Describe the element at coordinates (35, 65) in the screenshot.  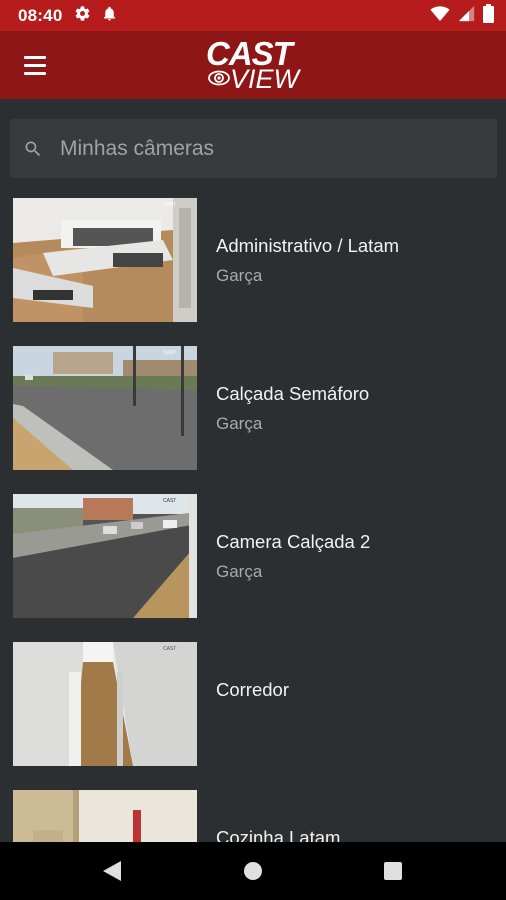
I see `hamburger-menu-icon` at that location.